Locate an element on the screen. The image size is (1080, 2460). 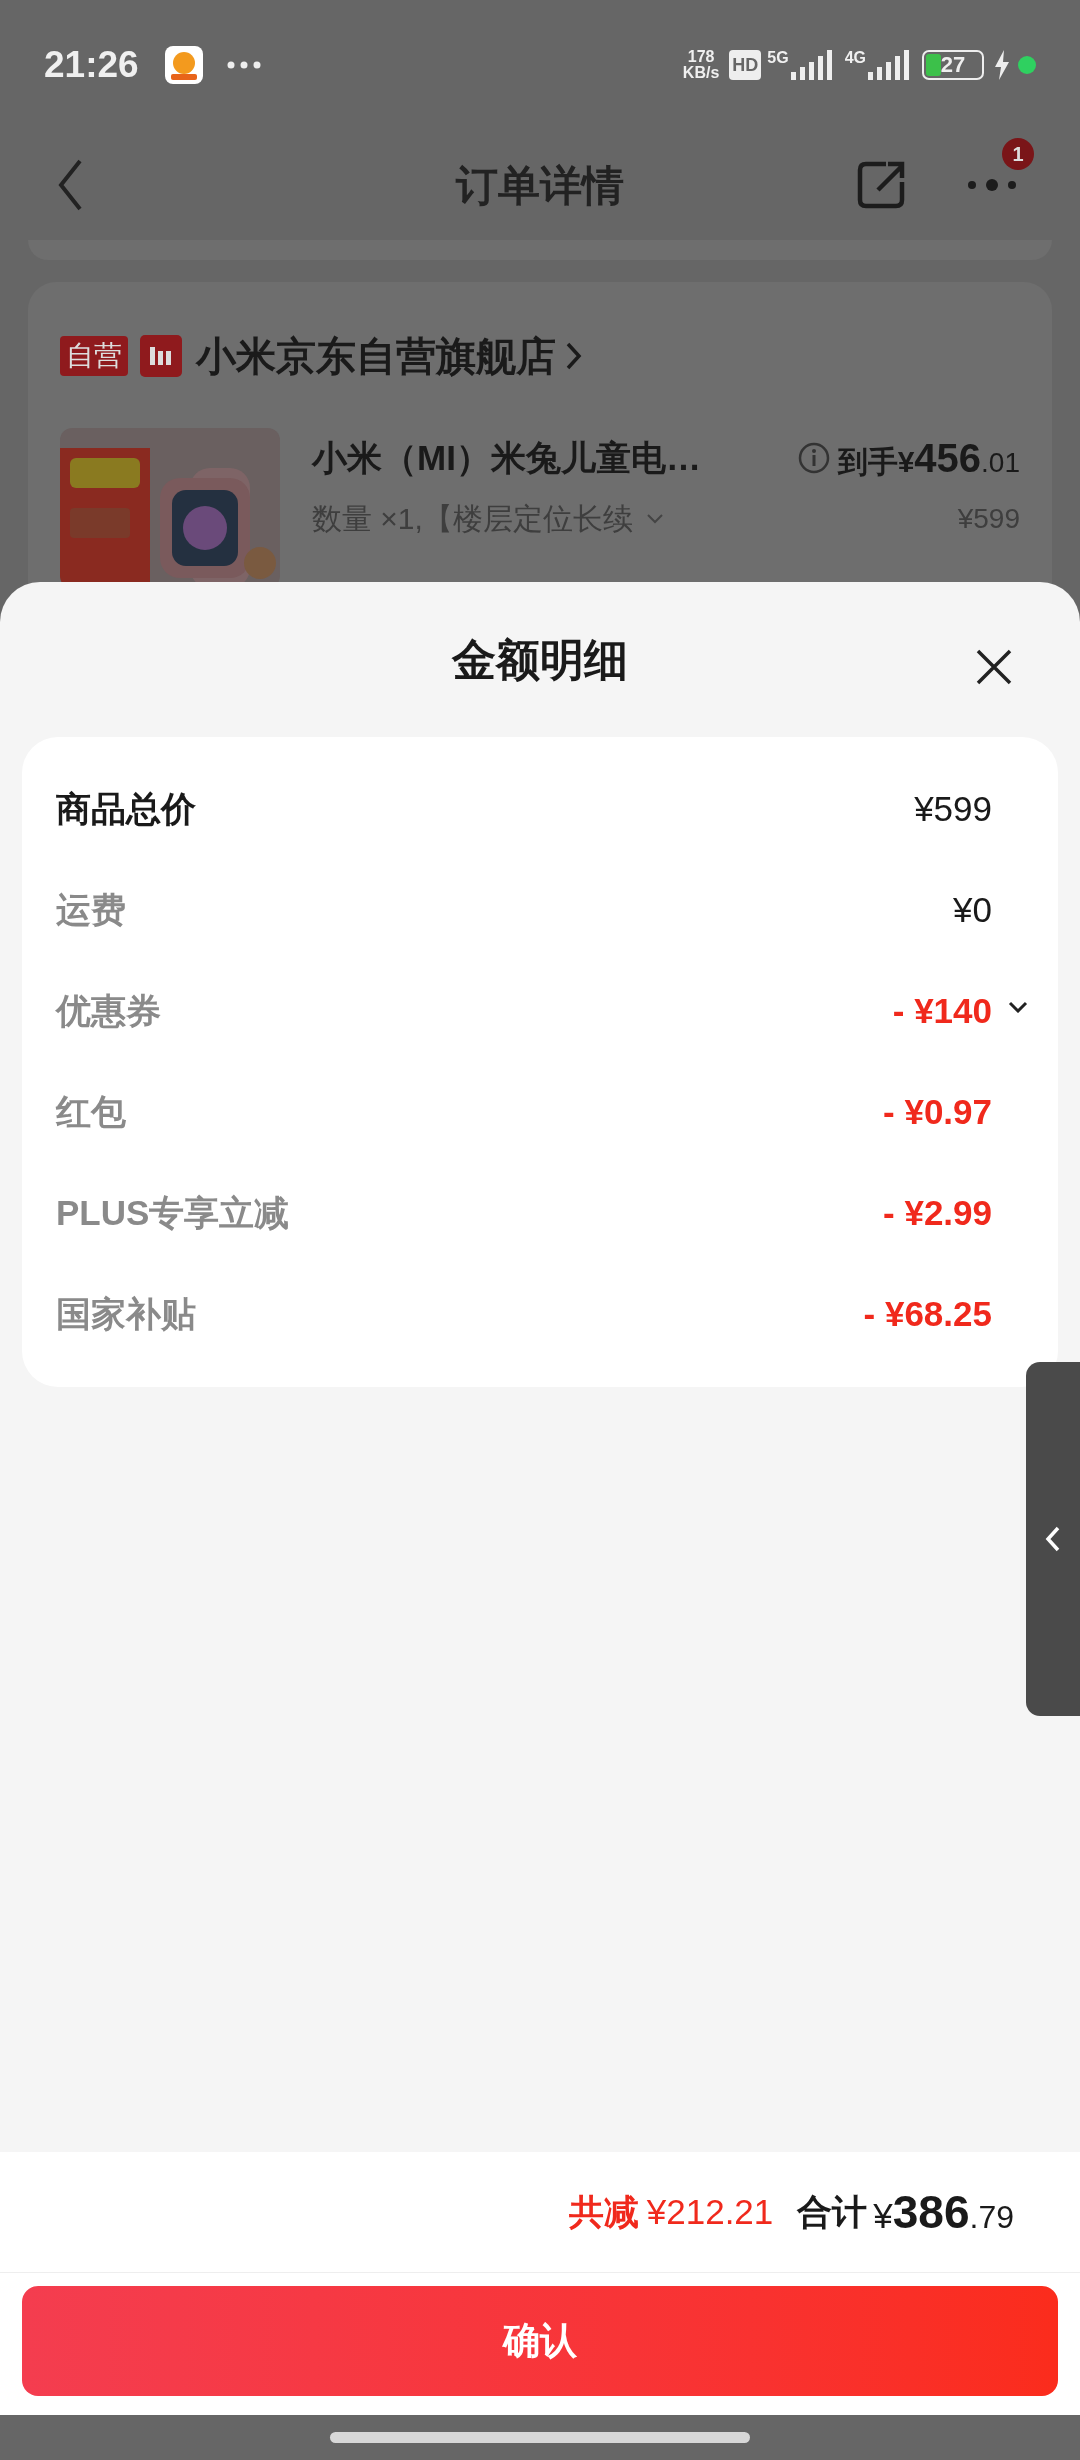
charging-icon is located at coordinates (1002, 65).